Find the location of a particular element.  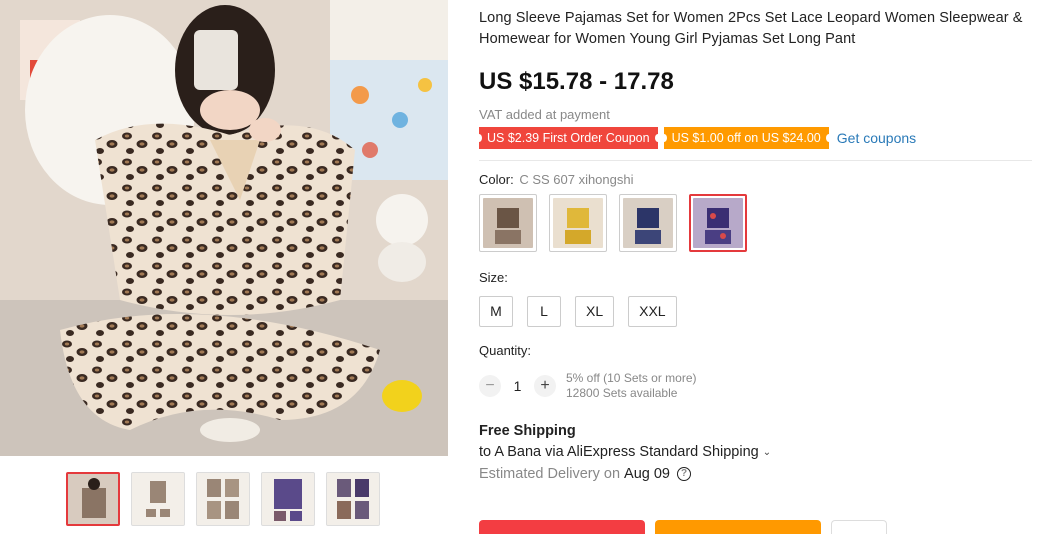

size-option-l: L is located at coordinates (544, 311).